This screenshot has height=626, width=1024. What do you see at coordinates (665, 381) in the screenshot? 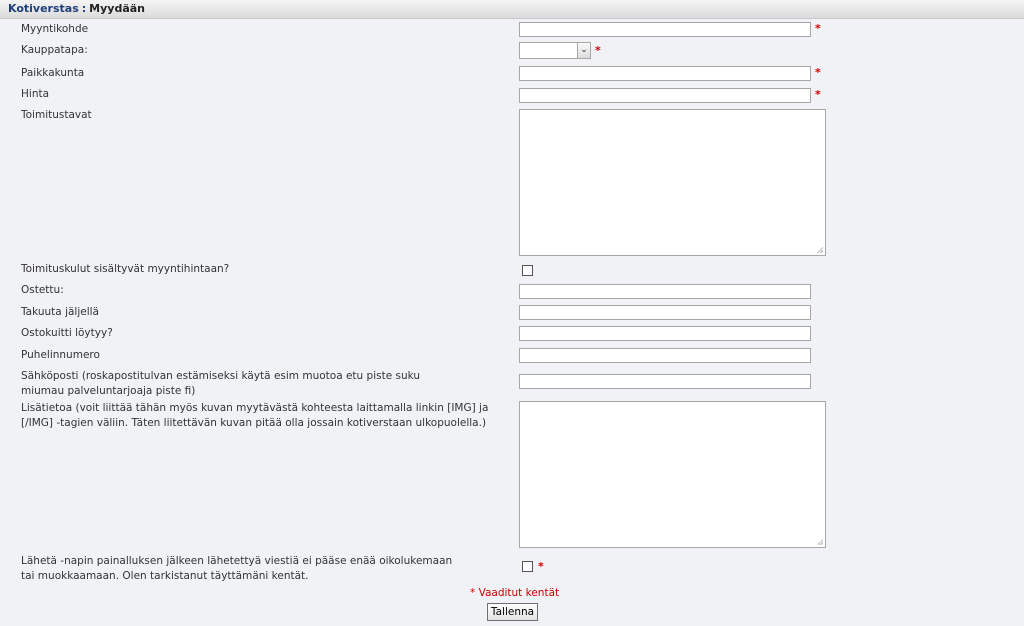
I see `sahkoposti-input` at bounding box center [665, 381].